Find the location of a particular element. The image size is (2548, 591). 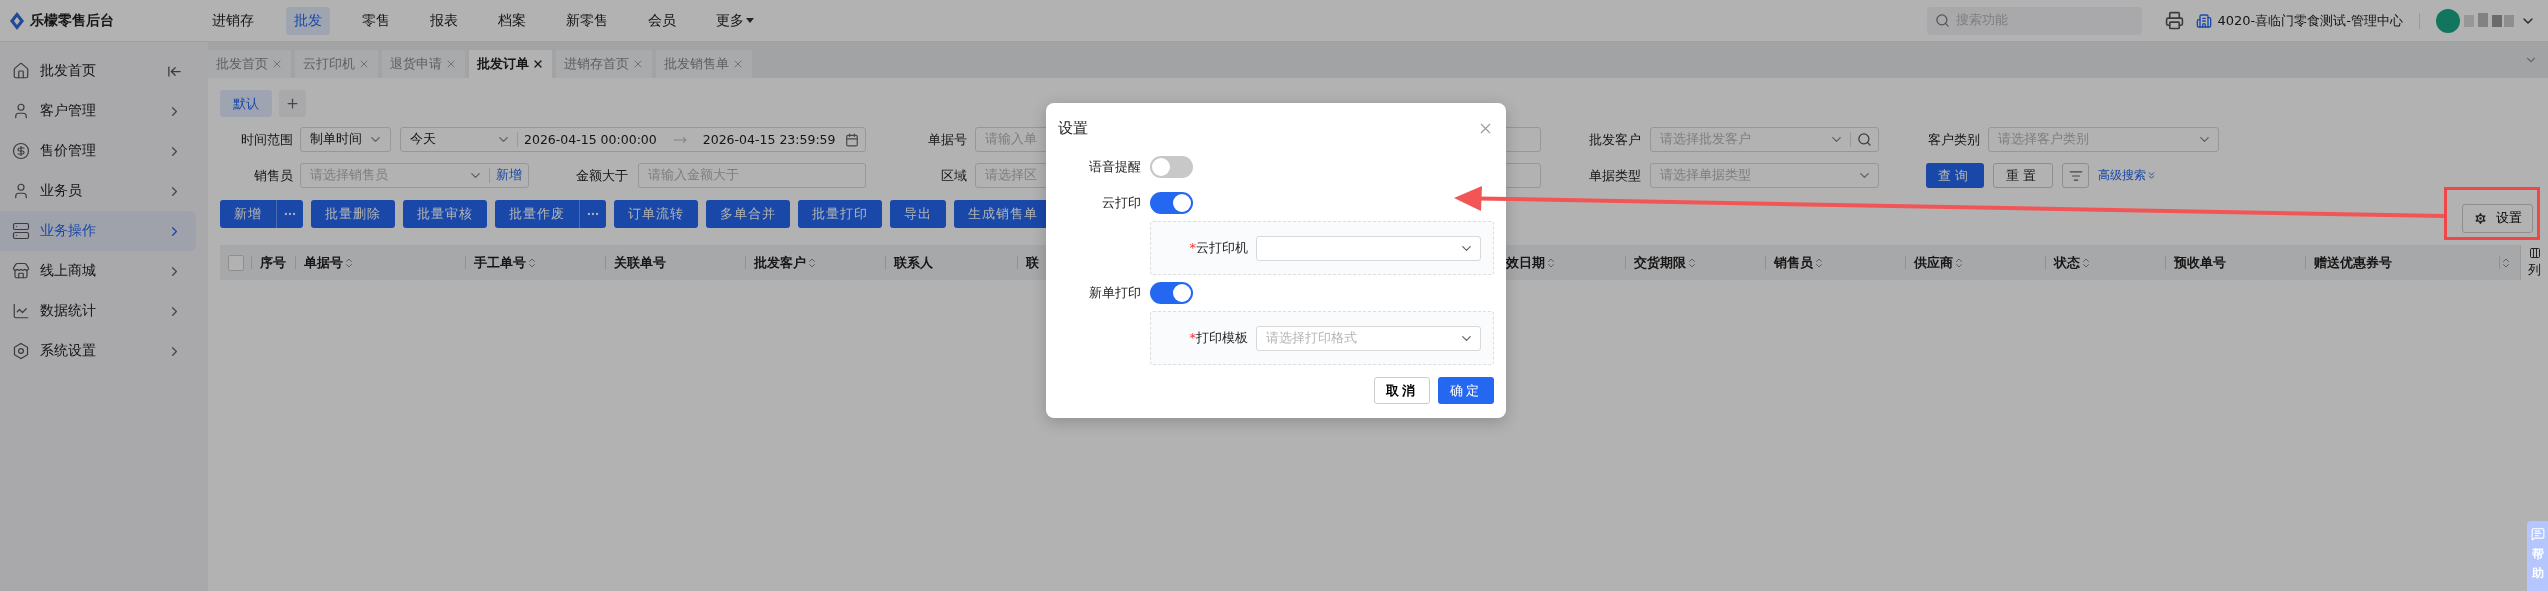

field-label: 客户类别 is located at coordinates (1954, 139).